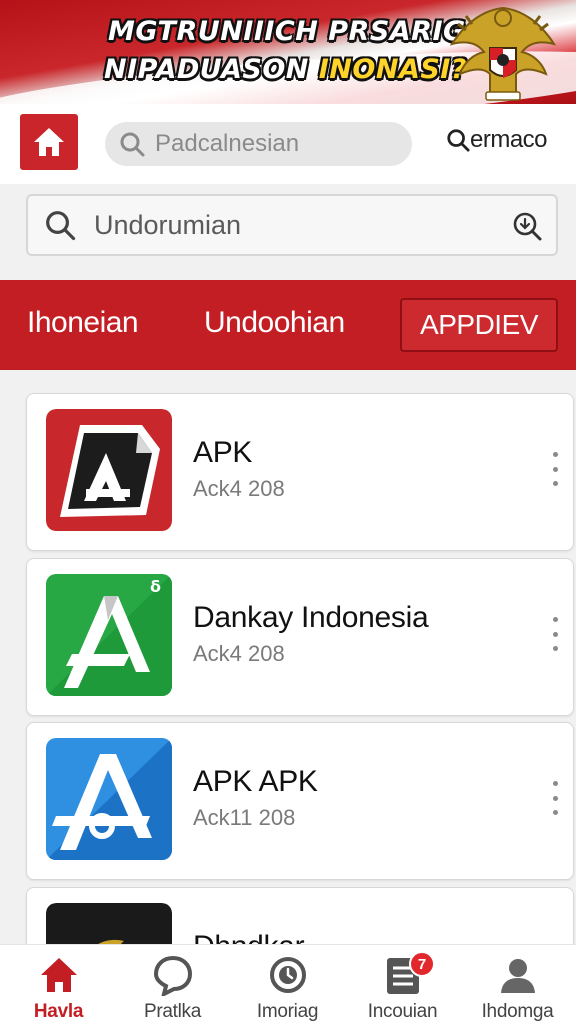  I want to click on profile-icon, so click(517, 976).